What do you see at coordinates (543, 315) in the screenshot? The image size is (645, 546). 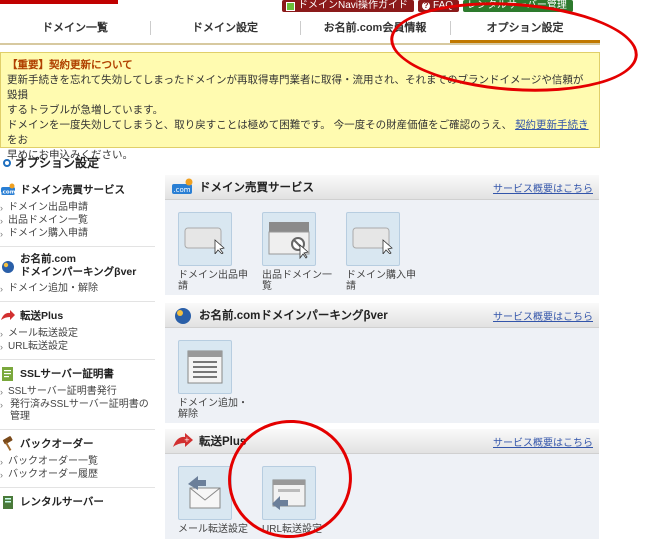 I see `parking-overview-link: サービス概要はこちら` at bounding box center [543, 315].